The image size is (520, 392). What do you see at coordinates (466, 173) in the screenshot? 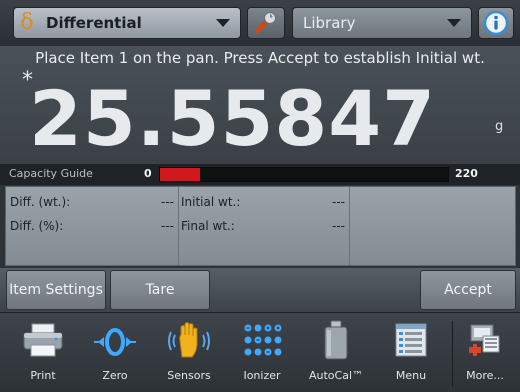
I see `capacity-max: 220` at bounding box center [466, 173].